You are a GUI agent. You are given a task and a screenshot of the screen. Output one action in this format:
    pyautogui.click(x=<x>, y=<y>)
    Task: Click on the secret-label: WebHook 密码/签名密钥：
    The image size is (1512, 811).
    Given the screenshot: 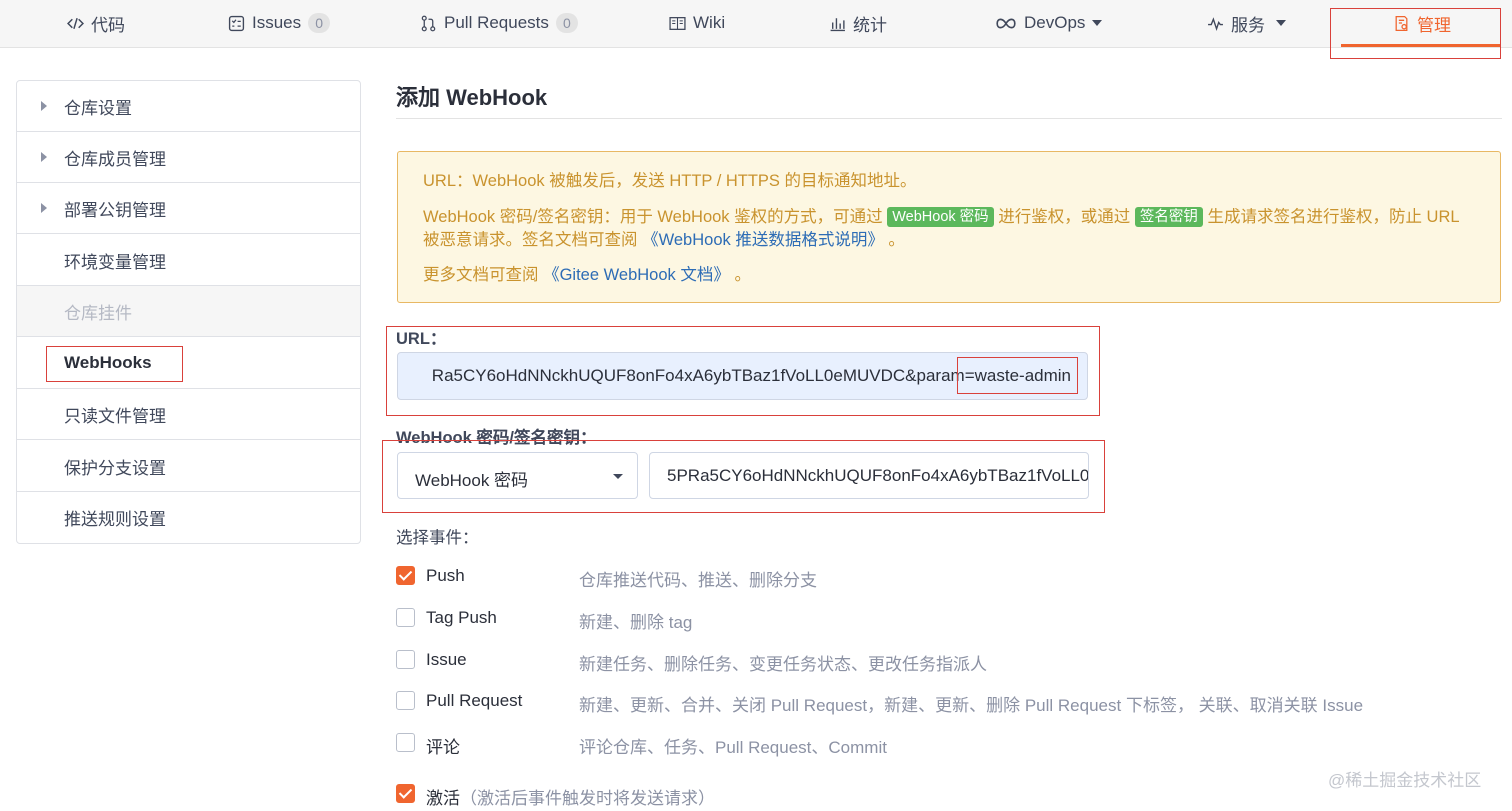 What is the action you would take?
    pyautogui.click(x=496, y=438)
    